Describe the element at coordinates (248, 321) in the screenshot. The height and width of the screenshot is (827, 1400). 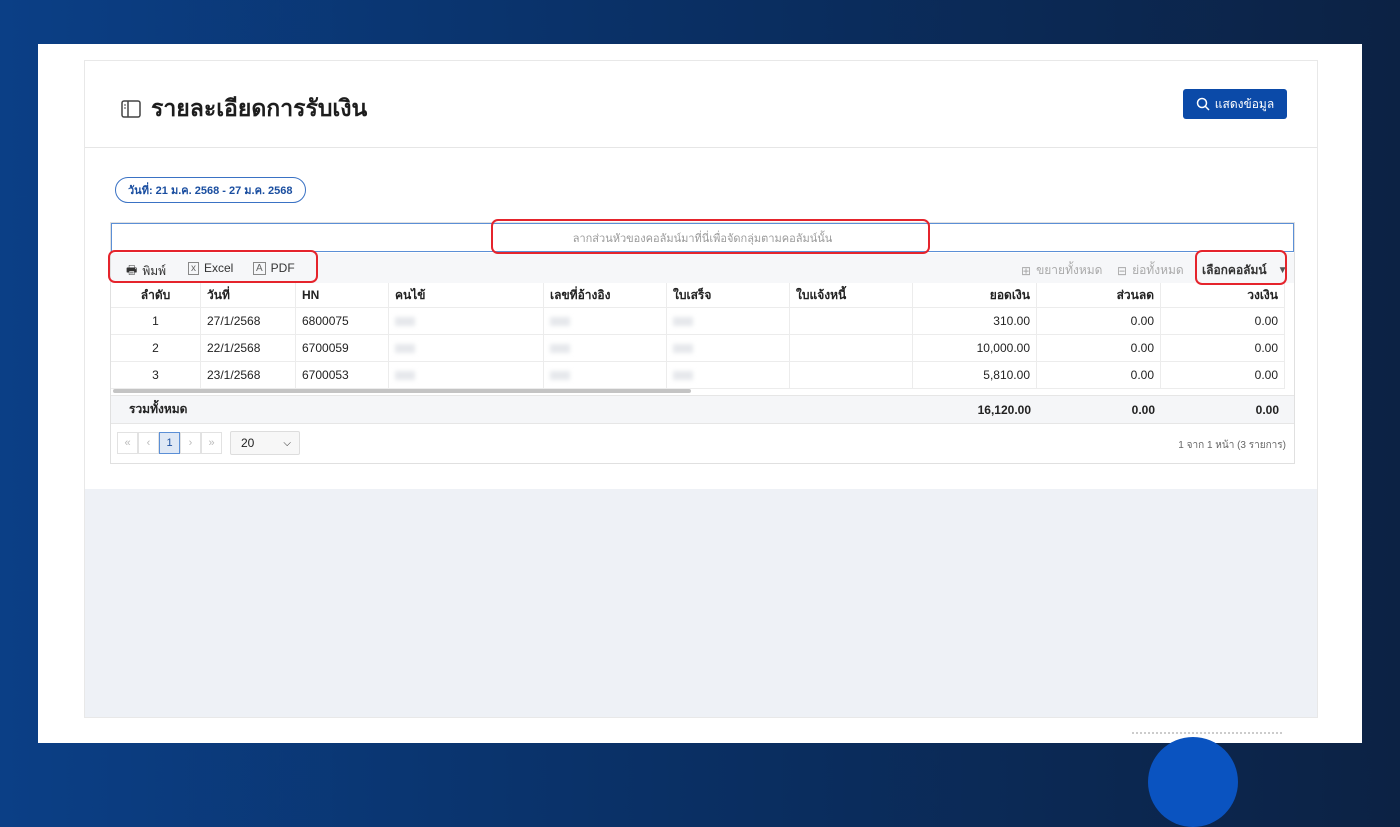
I see `cell-date: 27/1/2568` at that location.